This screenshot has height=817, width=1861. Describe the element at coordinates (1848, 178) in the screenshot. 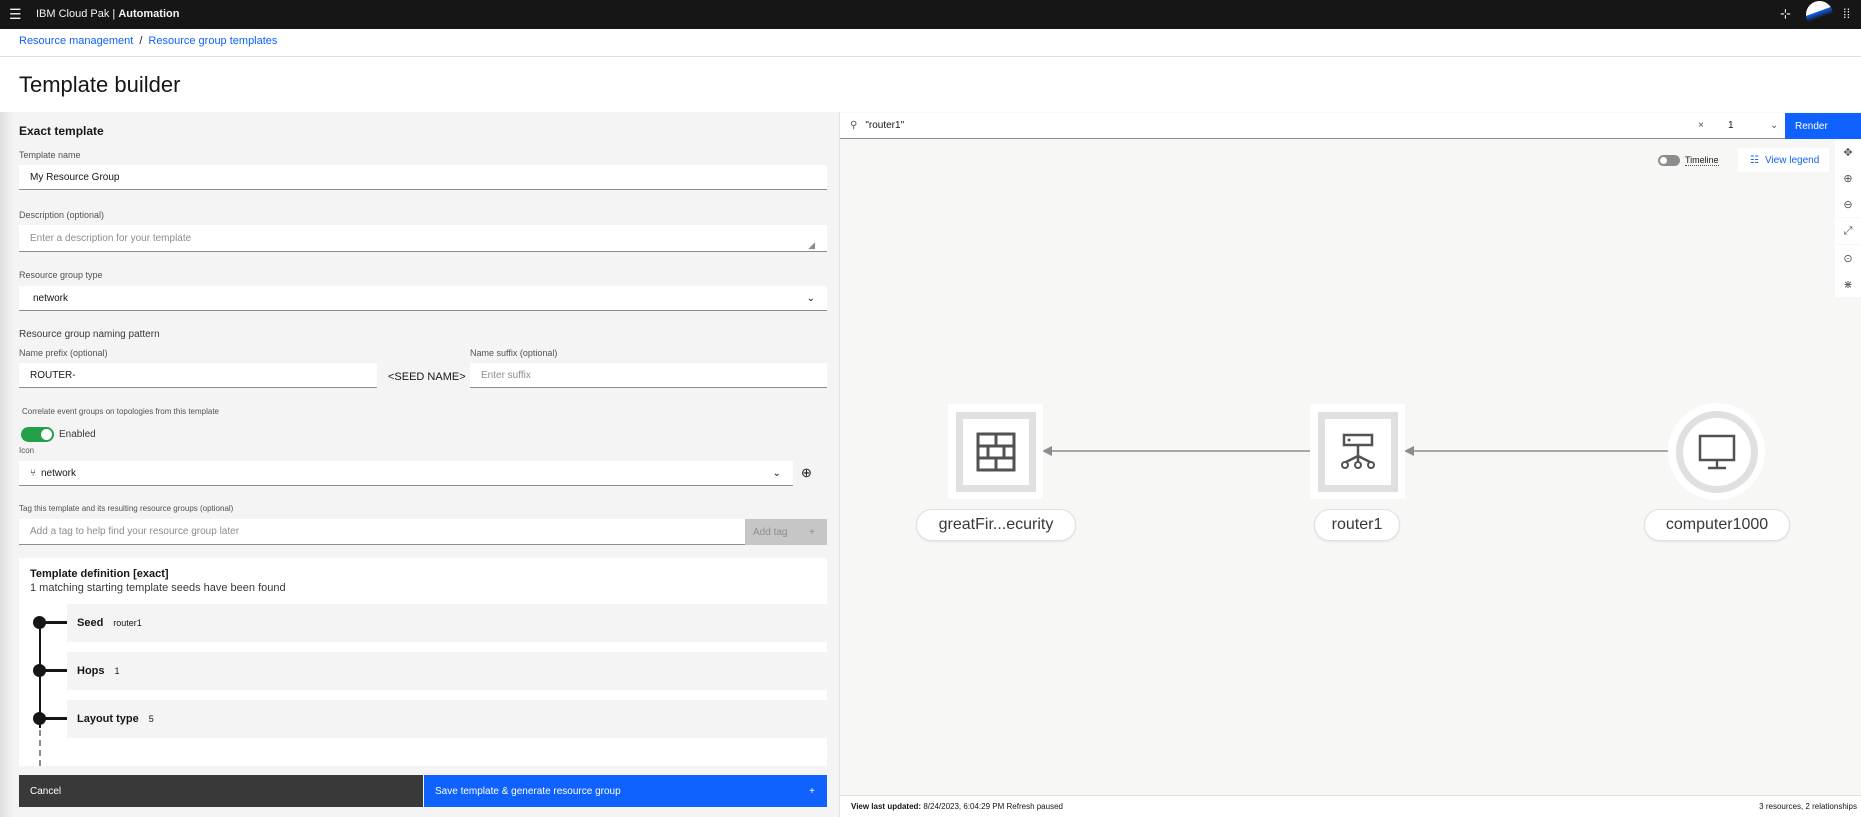

I see `zoom-in-icon: ⊕` at that location.